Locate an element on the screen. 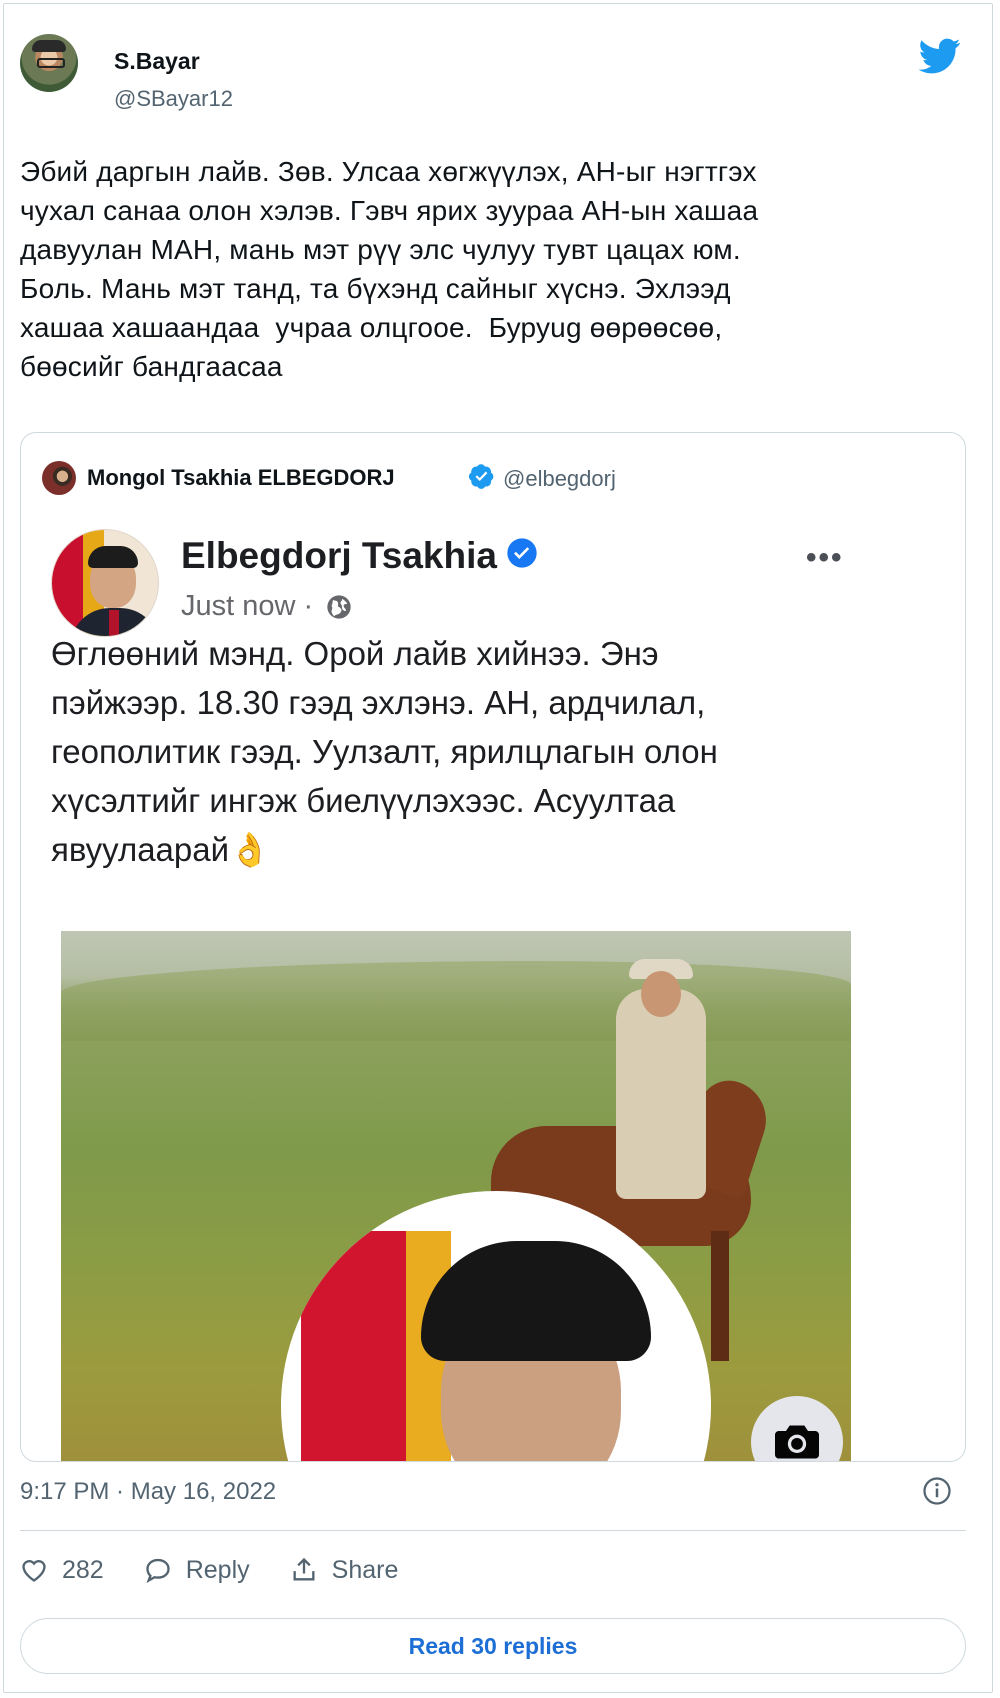 This screenshot has width=1000, height=1698. like-button: 282 is located at coordinates (62, 1570).